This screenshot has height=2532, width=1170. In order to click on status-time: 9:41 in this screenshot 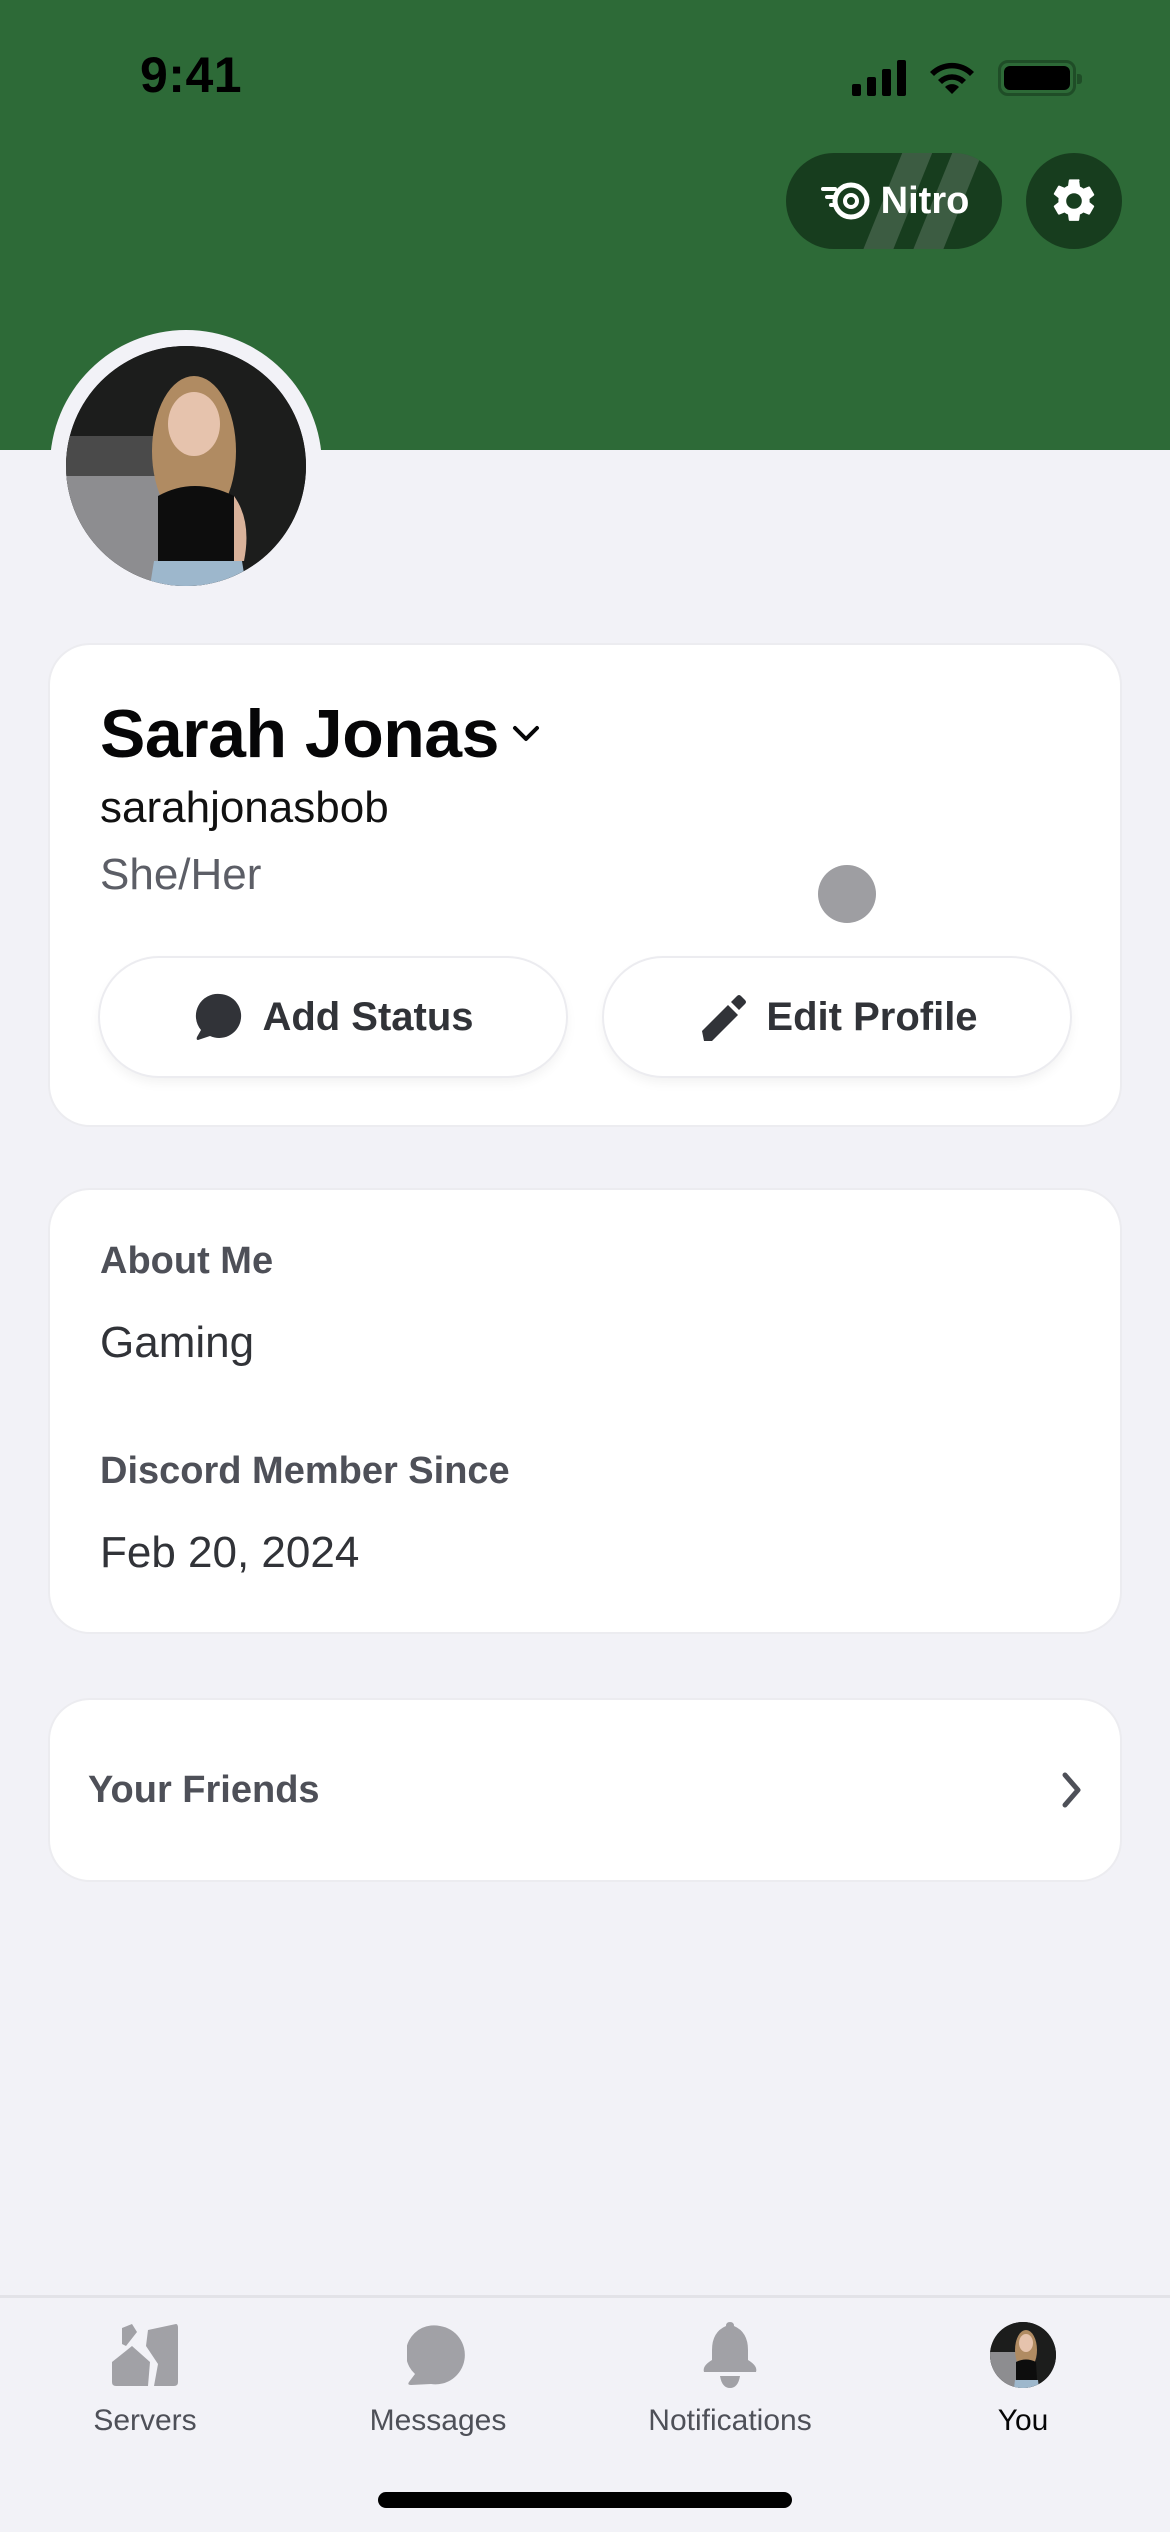, I will do `click(191, 75)`.